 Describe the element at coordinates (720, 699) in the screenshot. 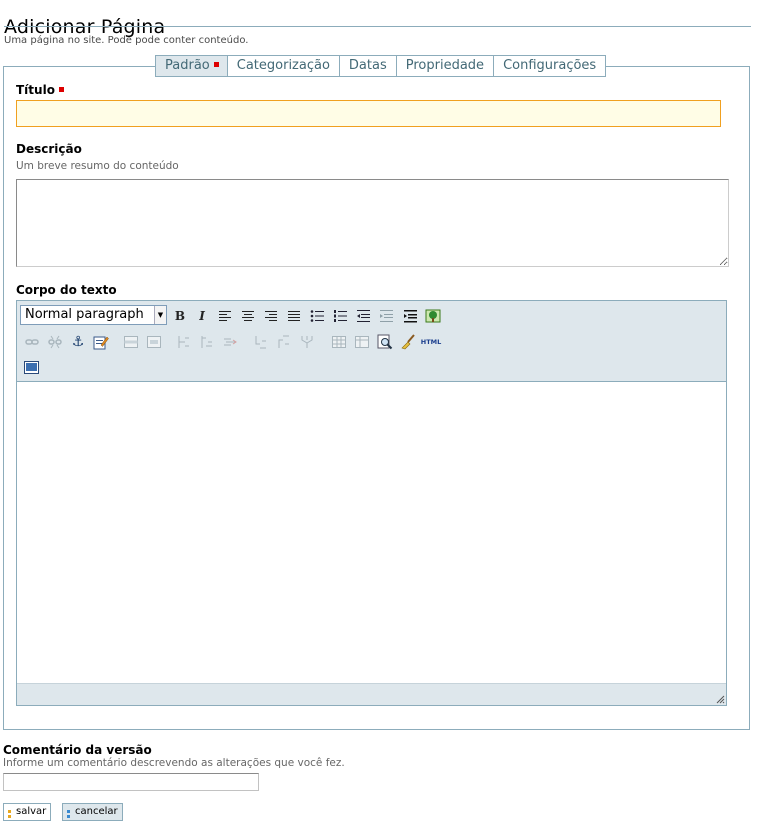

I see `resize-handle-icon` at that location.